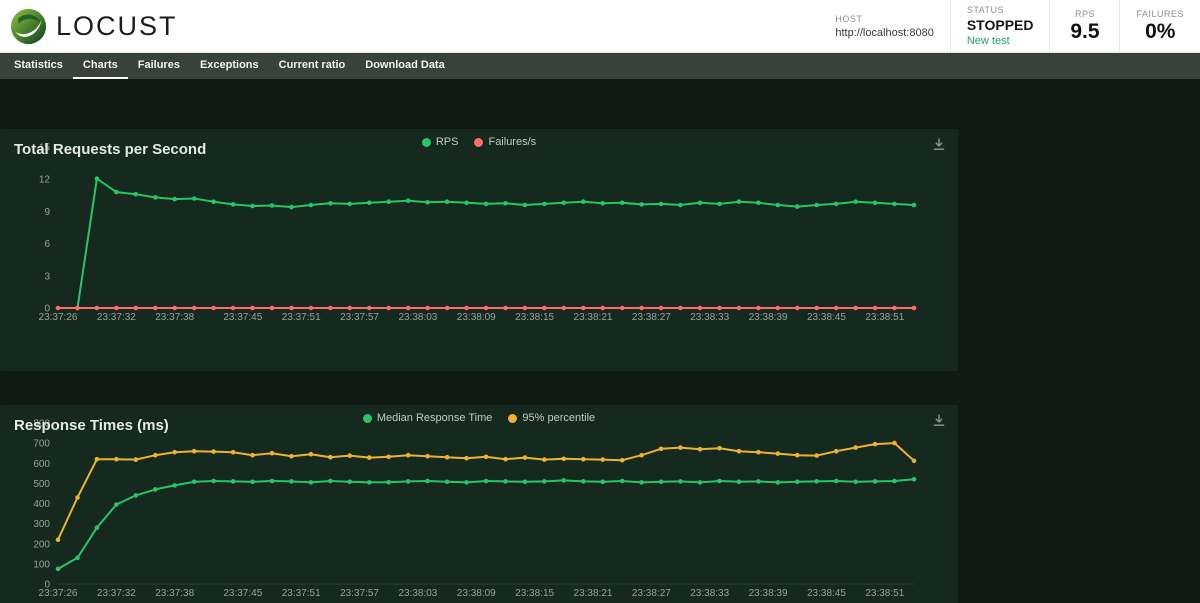  I want to click on response-times-chart-title: Response Times (ms), so click(91, 425).